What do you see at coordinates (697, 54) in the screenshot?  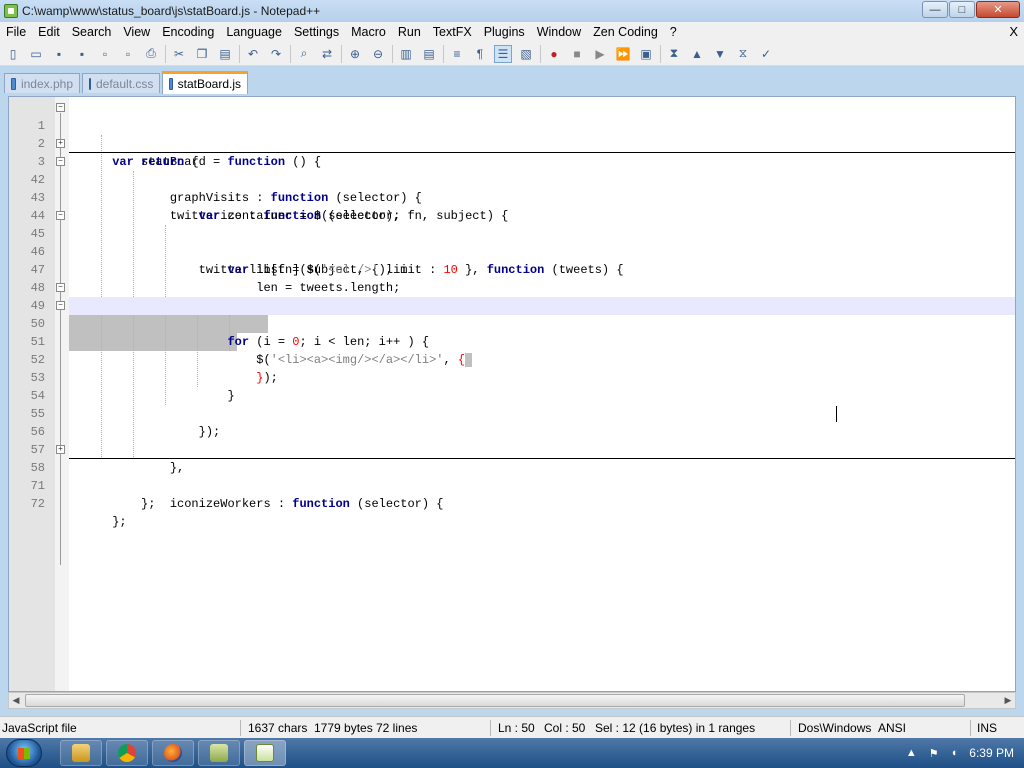 I see `previous-icon: ▲` at bounding box center [697, 54].